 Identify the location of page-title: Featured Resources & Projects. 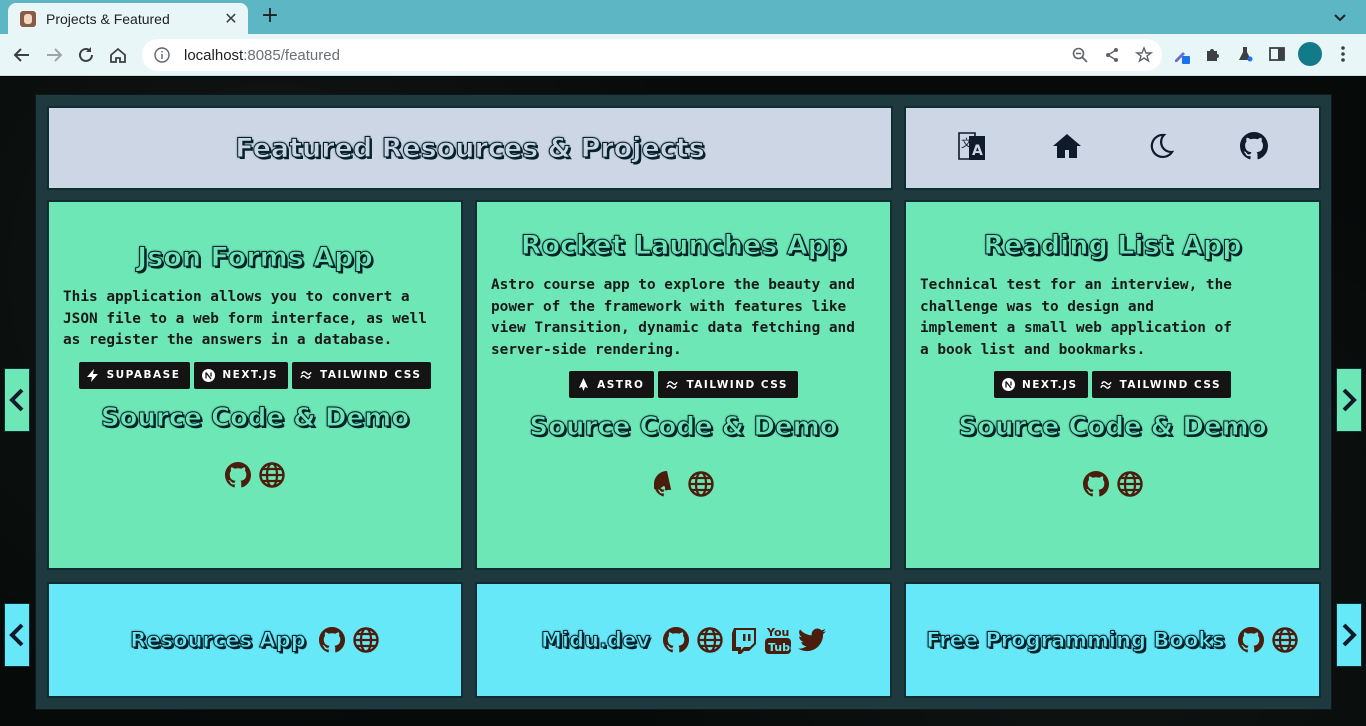
(470, 148).